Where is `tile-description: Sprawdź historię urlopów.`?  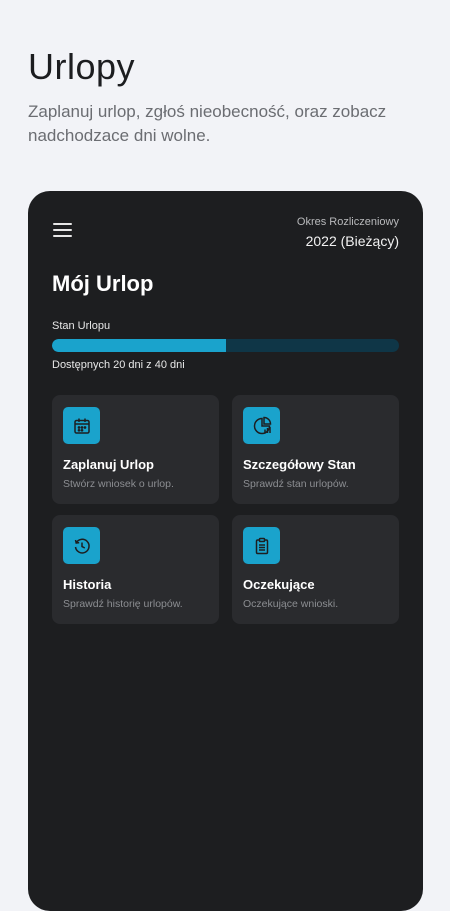 tile-description: Sprawdź historię urlopów. is located at coordinates (123, 604).